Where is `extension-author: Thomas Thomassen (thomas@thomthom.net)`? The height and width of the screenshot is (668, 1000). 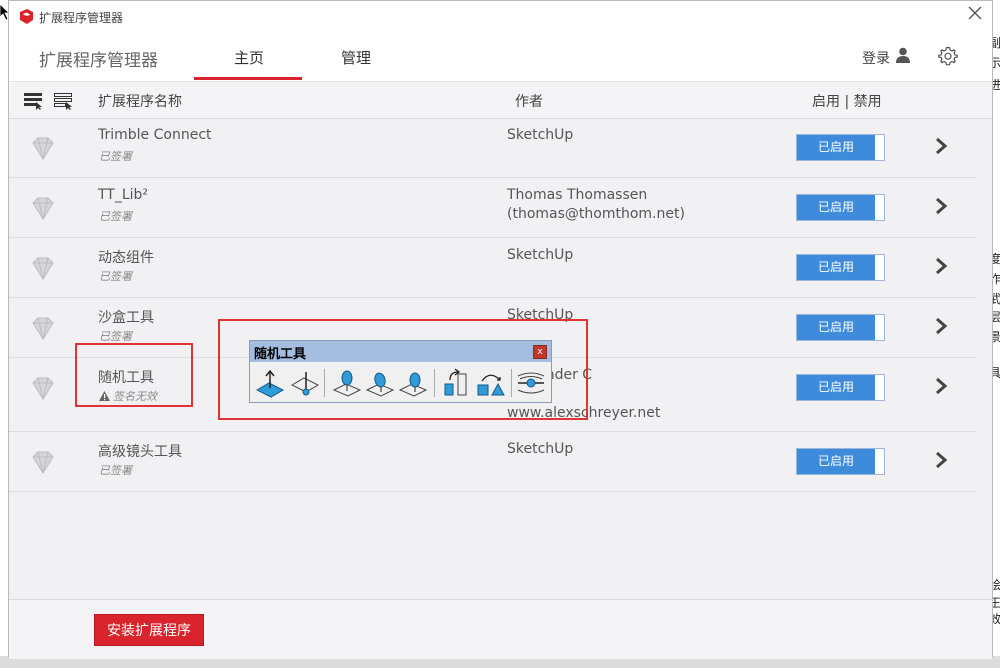
extension-author: Thomas Thomassen (thomas@thomthom.net) is located at coordinates (596, 205).